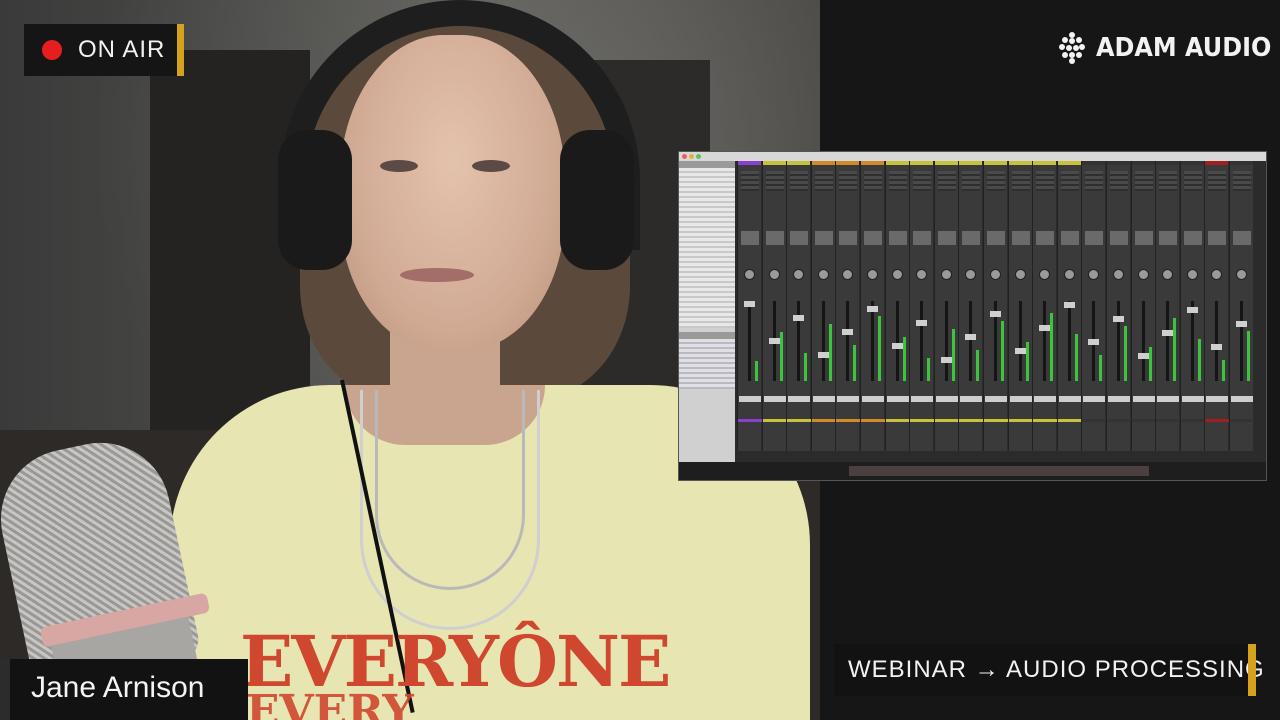 This screenshot has width=1280, height=720. Describe the element at coordinates (1169, 48) in the screenshot. I see `brand-logo: ADAM AUDIO` at that location.